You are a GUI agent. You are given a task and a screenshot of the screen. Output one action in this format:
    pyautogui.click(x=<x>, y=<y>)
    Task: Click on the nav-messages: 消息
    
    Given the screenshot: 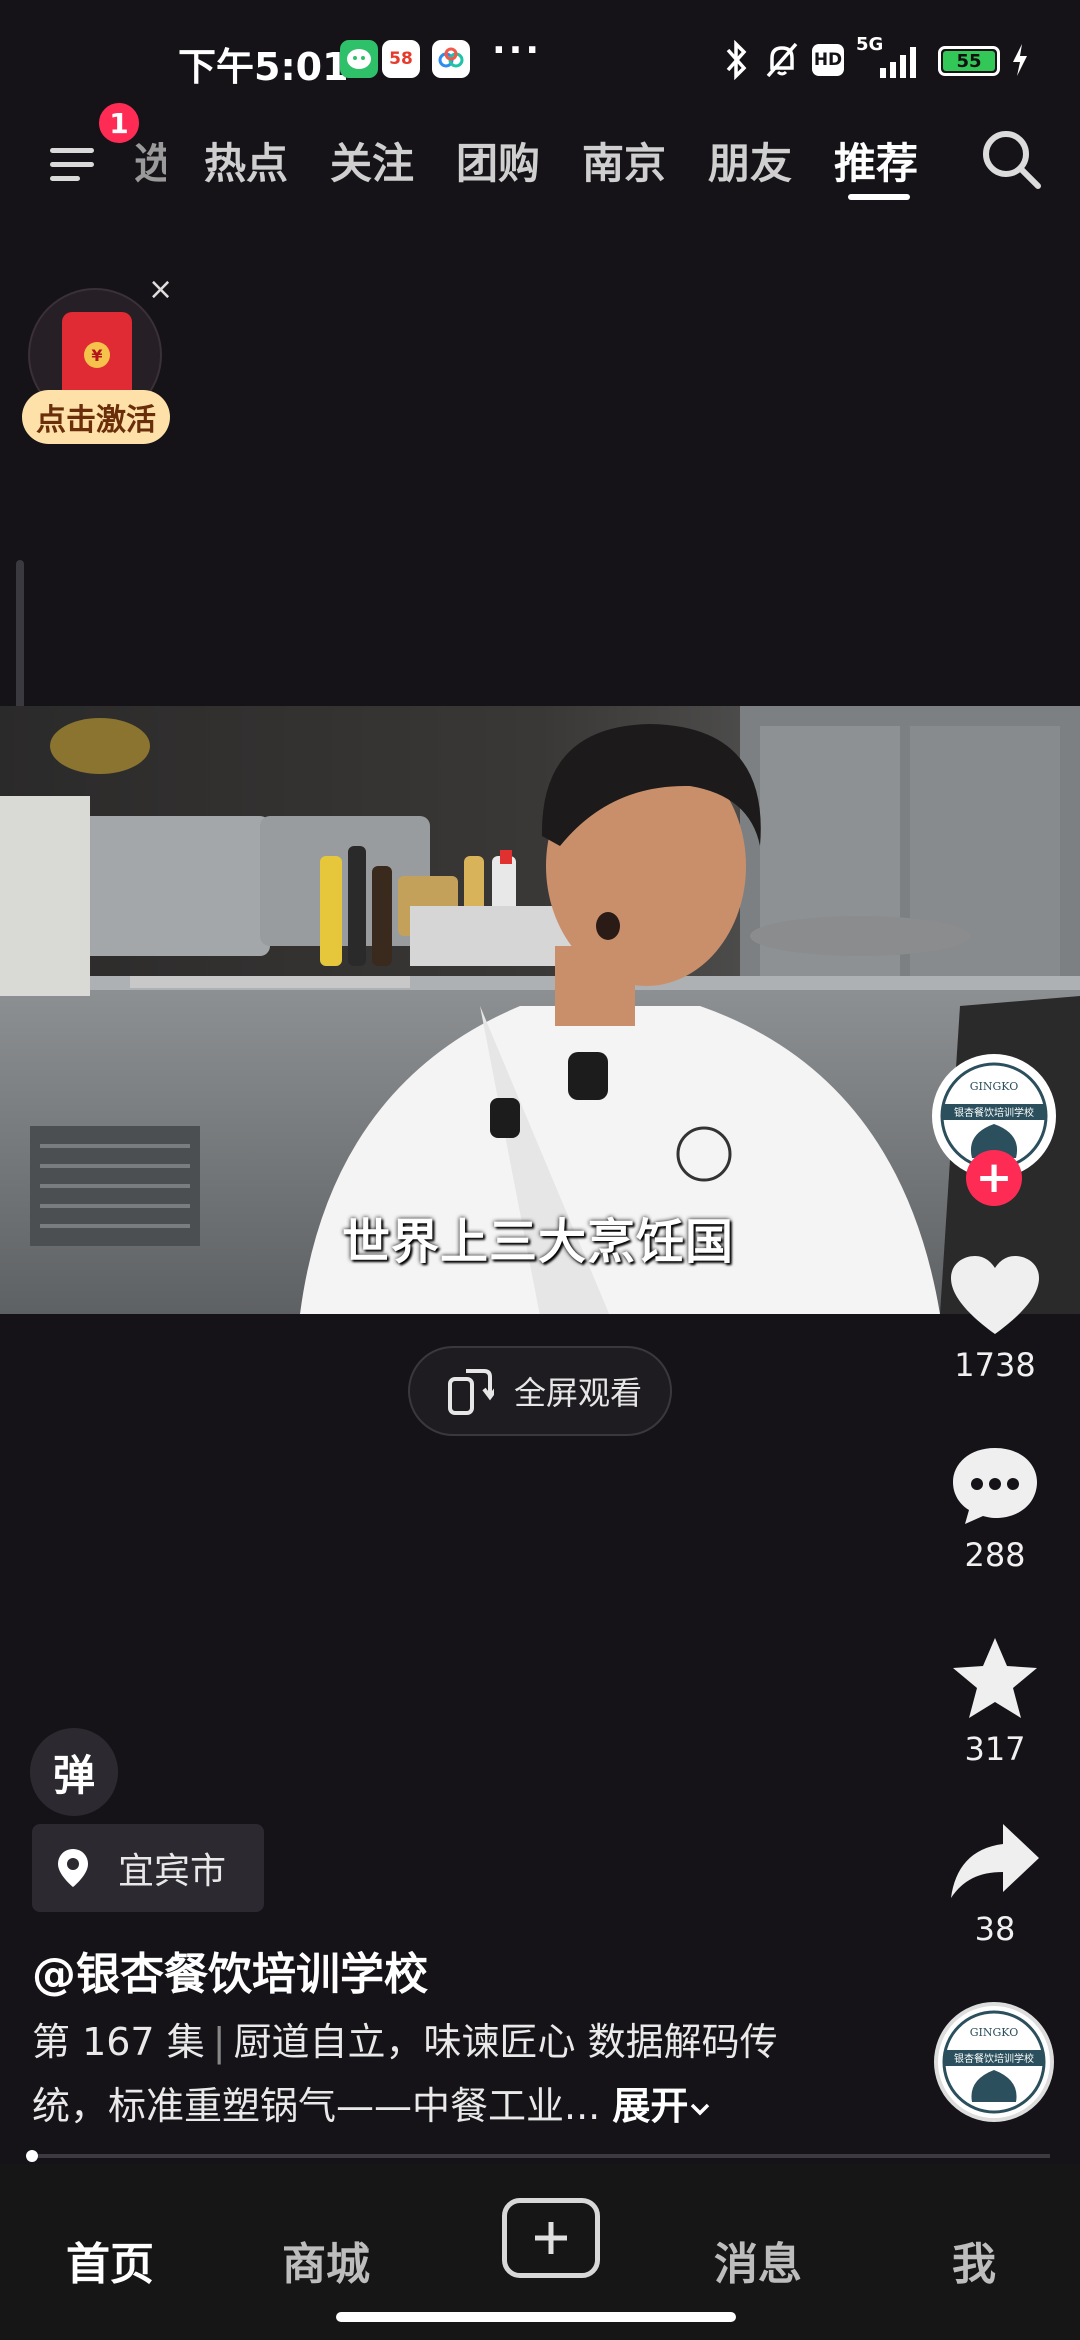 What is the action you would take?
    pyautogui.click(x=758, y=2260)
    